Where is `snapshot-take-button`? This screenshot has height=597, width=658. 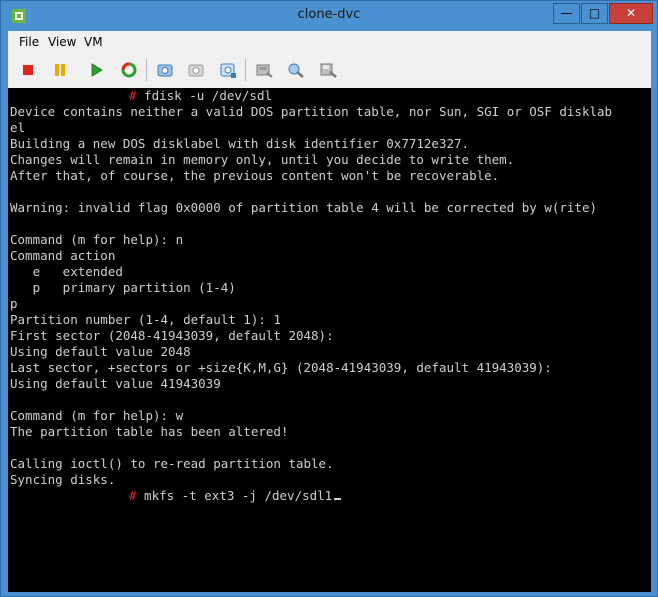
snapshot-take-button is located at coordinates (165, 70).